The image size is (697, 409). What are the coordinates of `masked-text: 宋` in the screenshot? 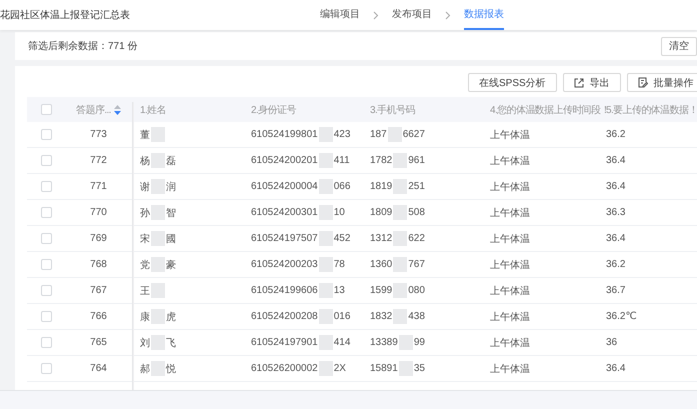 It's located at (145, 239).